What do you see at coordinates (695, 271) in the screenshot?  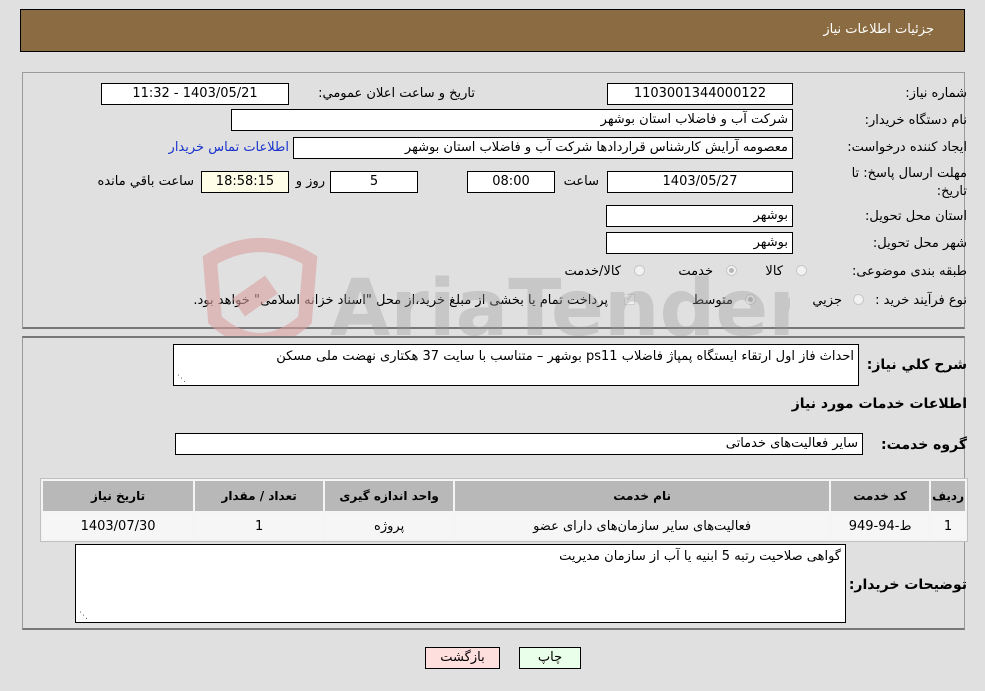 I see `category-option-service: خدمت` at bounding box center [695, 271].